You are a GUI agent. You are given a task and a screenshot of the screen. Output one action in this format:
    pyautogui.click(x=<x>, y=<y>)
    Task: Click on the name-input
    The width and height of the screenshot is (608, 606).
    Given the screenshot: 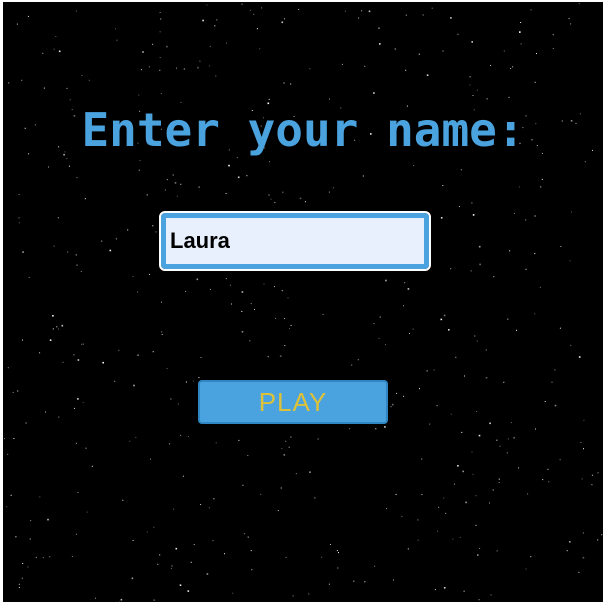 What is the action you would take?
    pyautogui.click(x=295, y=241)
    